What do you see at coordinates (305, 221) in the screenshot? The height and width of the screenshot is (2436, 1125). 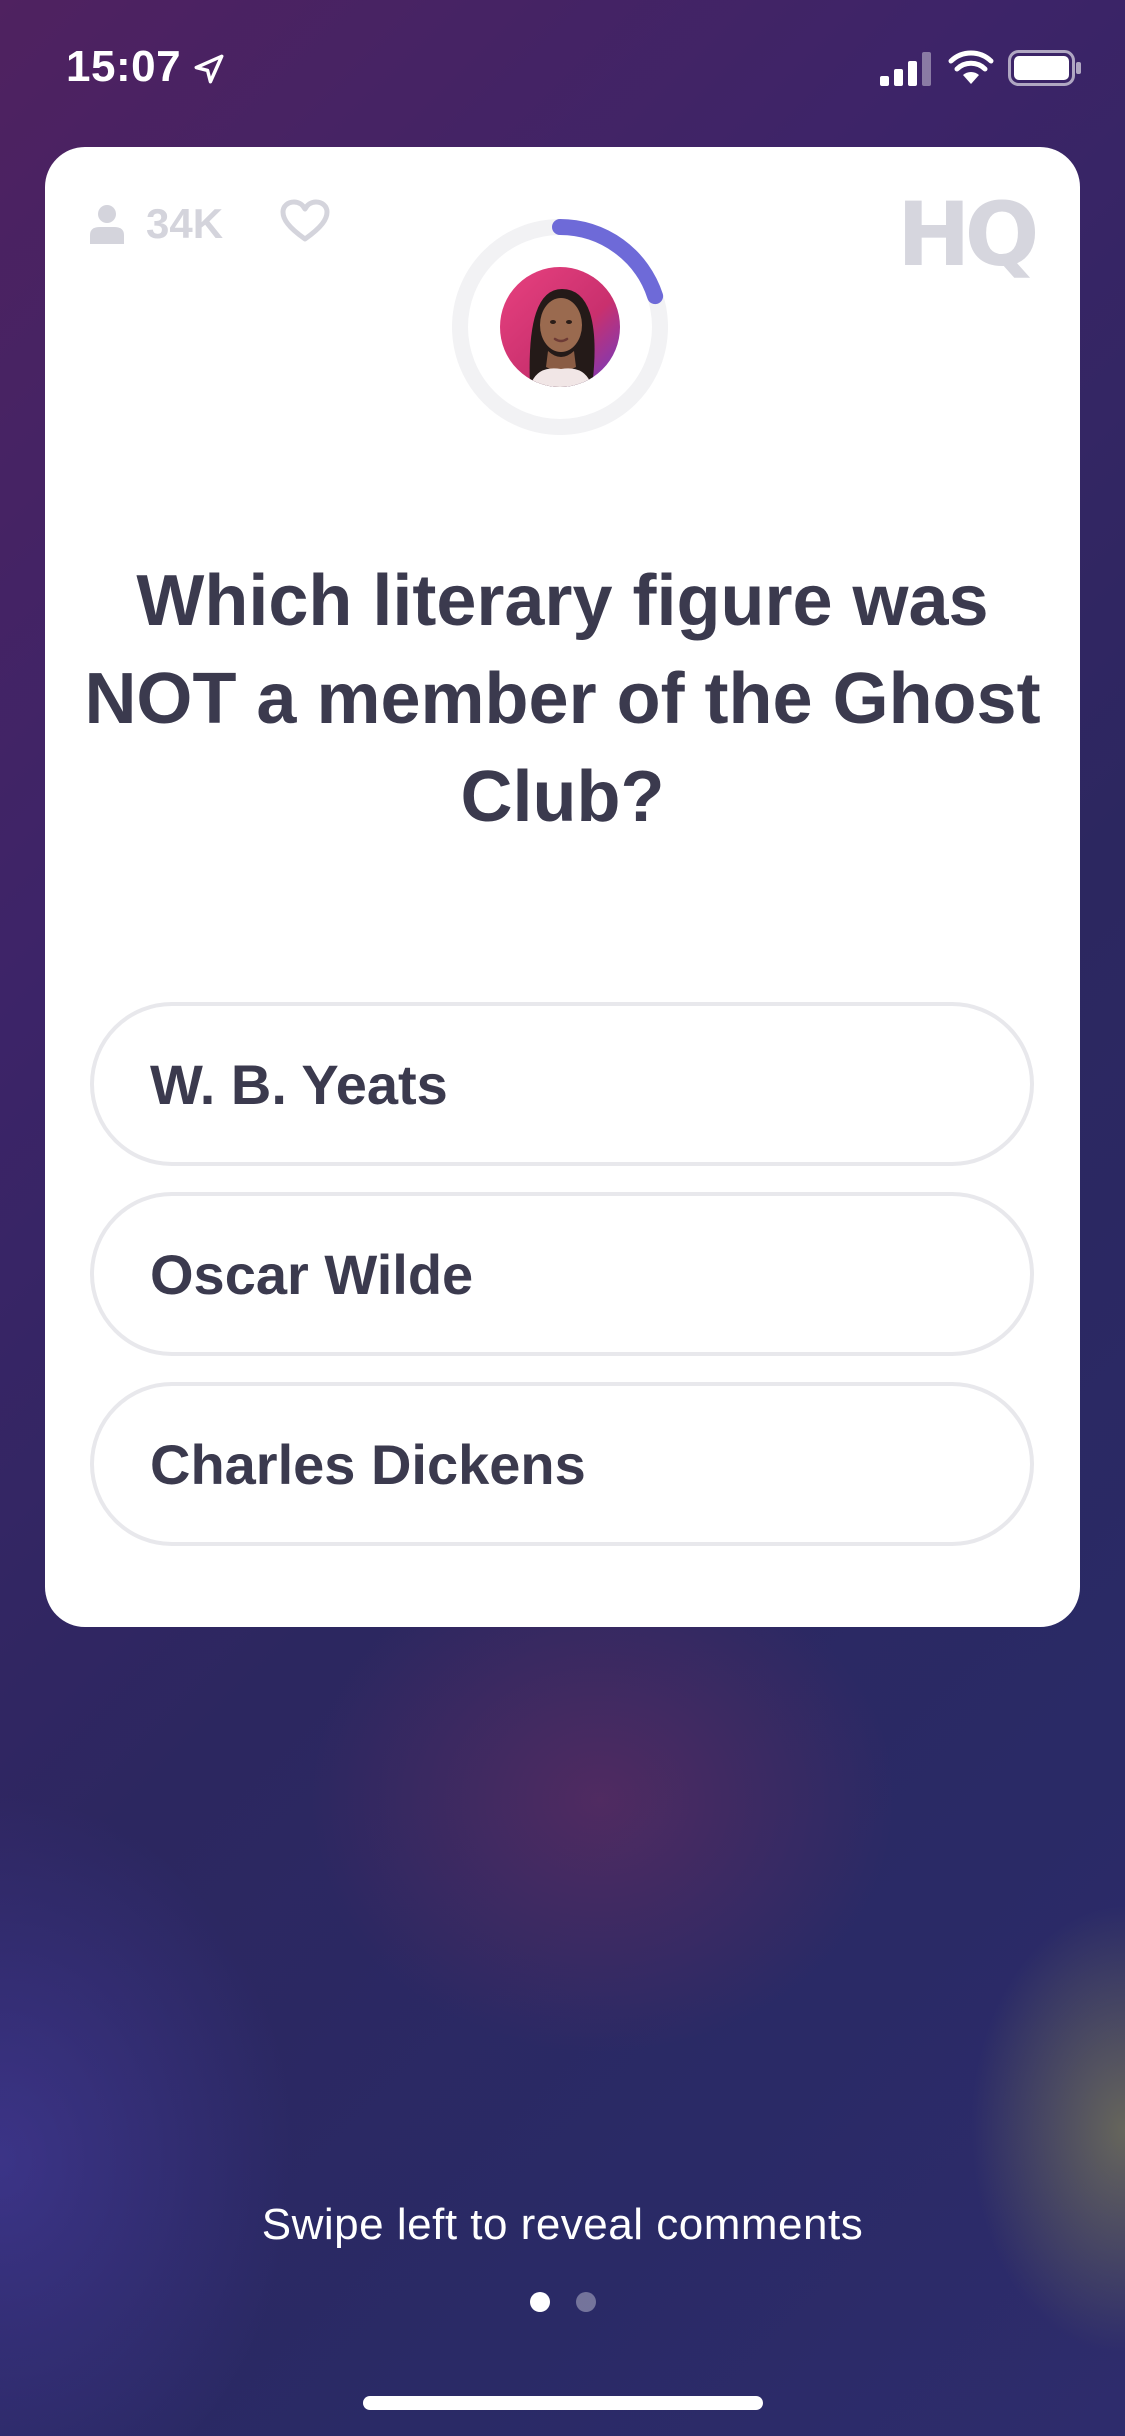 I see `heart-icon` at bounding box center [305, 221].